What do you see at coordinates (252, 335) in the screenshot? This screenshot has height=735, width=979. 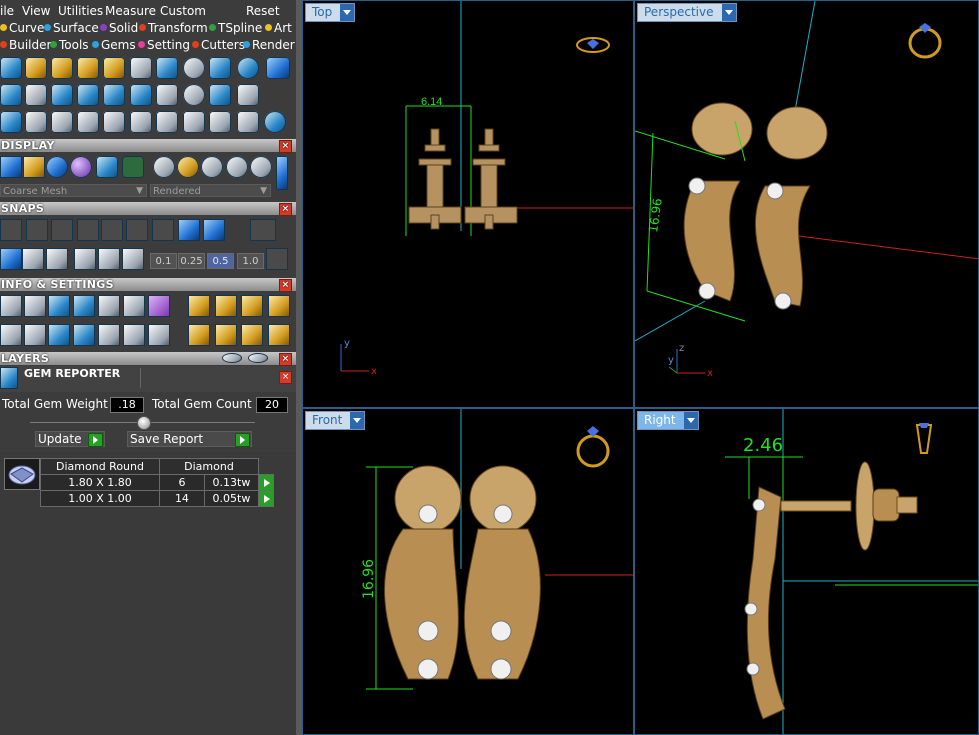 I see `ring-stone-icon` at bounding box center [252, 335].